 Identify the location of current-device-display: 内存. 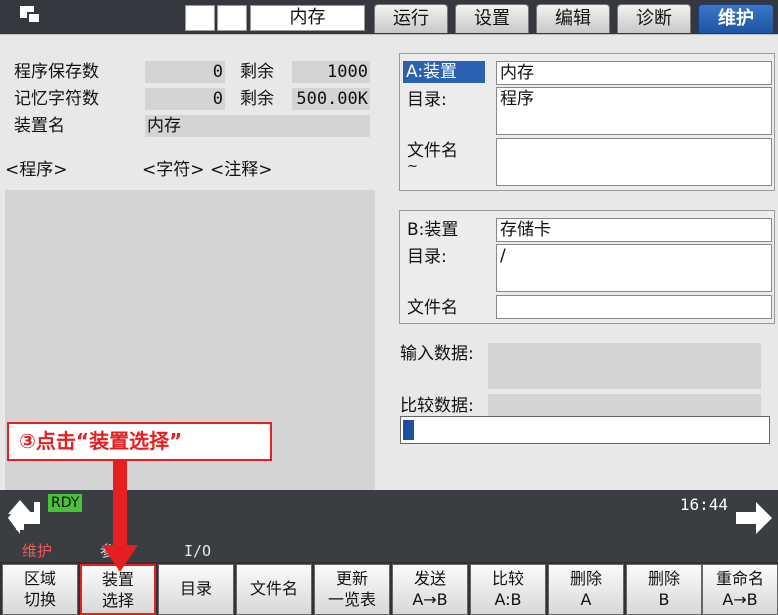
(307, 18).